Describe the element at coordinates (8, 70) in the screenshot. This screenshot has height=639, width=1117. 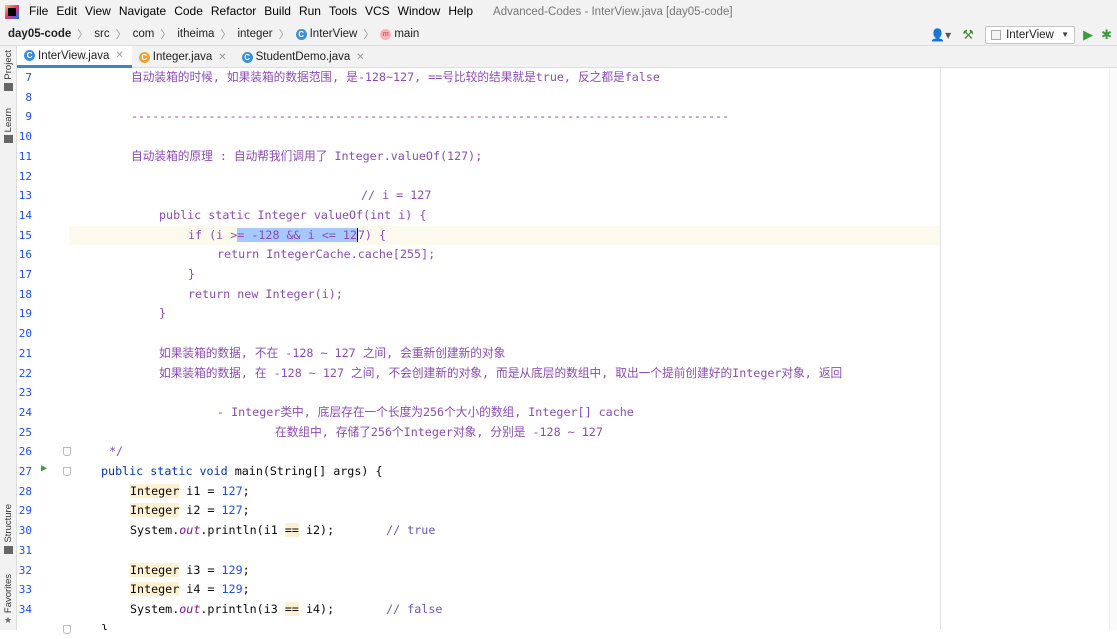
I see `tool-tab-project: Project` at that location.